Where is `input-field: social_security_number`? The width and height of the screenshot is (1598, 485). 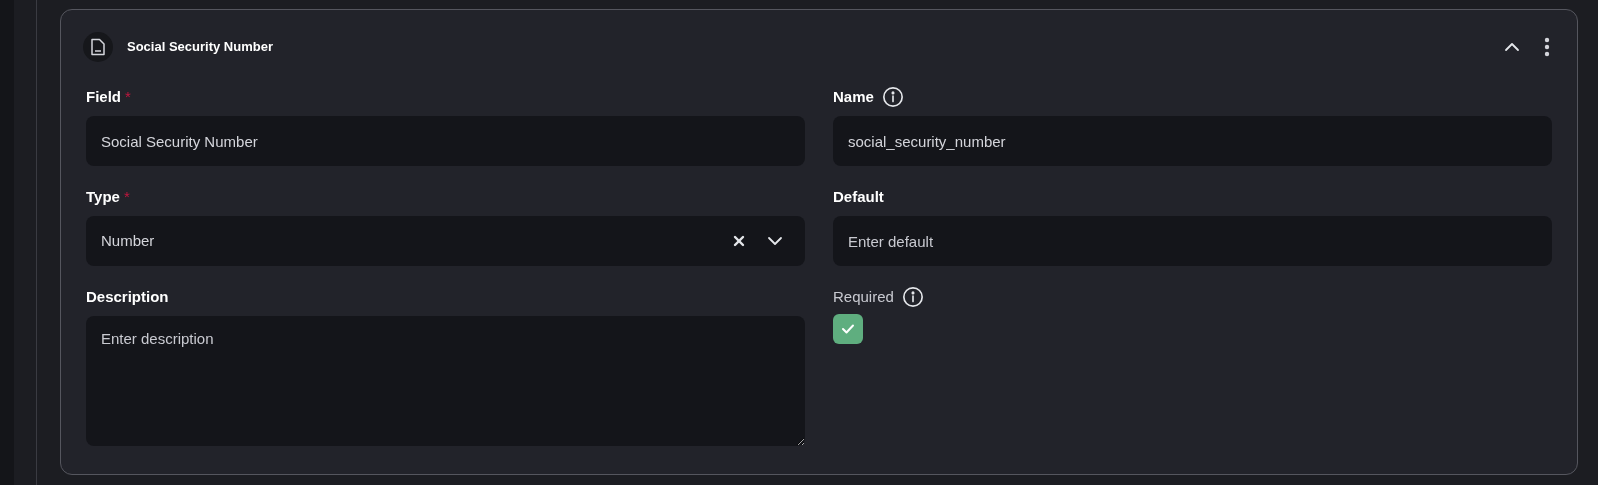
input-field: social_security_number is located at coordinates (1192, 141).